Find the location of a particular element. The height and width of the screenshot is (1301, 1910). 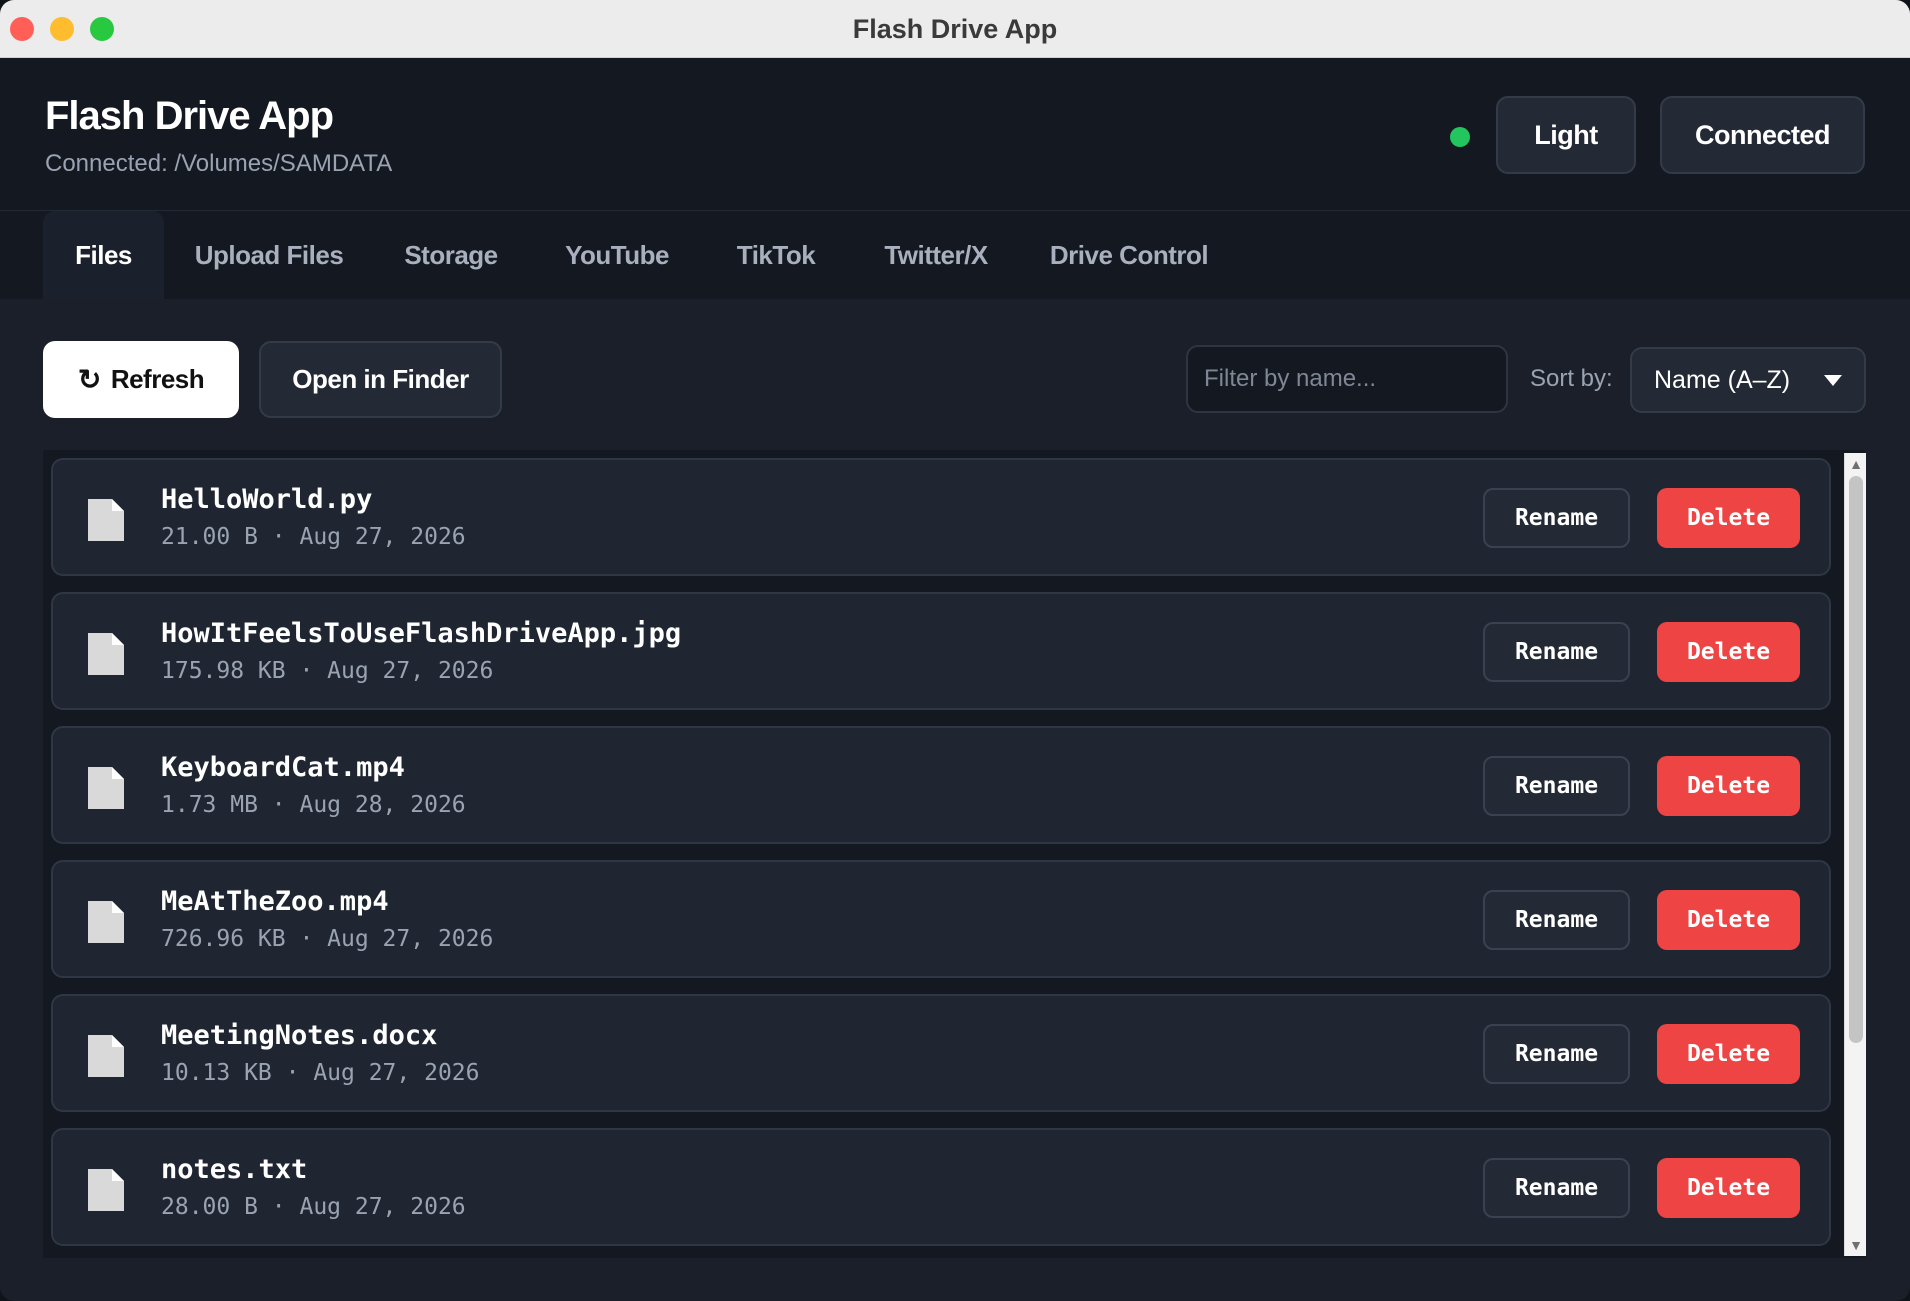

scroll-thumb is located at coordinates (1856, 759).